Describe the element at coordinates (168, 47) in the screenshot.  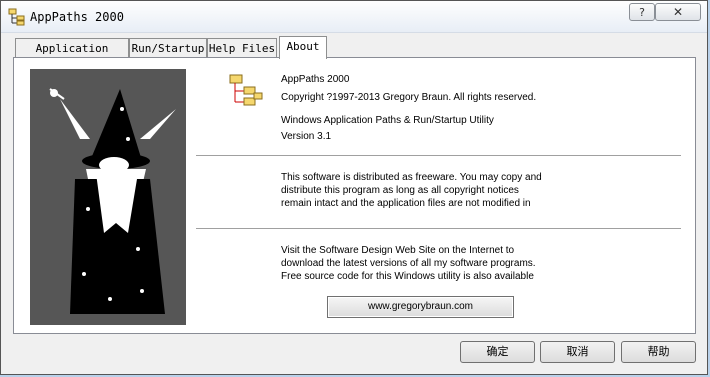
I see `tab-run-startup: Run/Startup` at that location.